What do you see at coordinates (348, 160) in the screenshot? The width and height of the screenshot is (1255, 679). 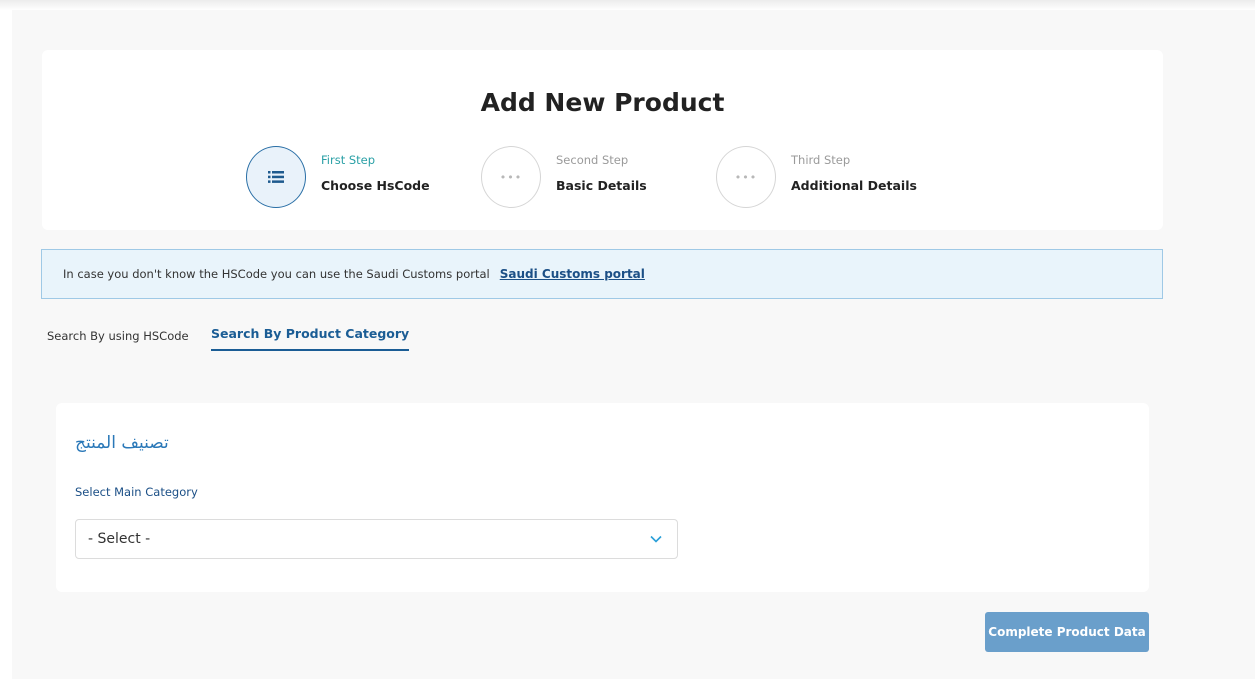 I see `step-label: First Step` at bounding box center [348, 160].